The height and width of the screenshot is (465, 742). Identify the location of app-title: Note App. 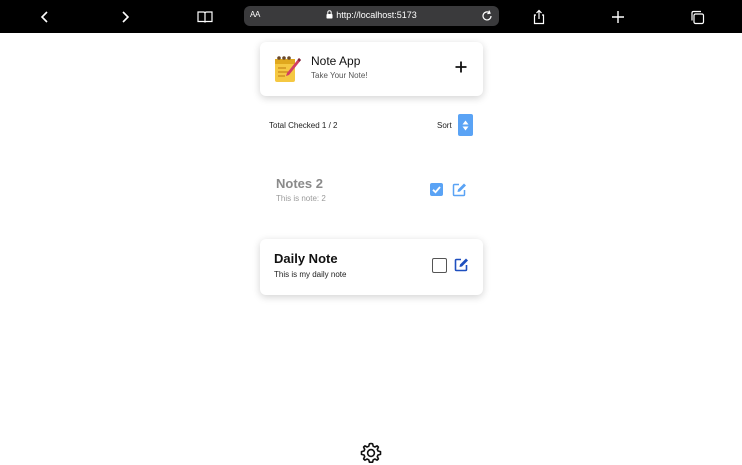
(336, 61).